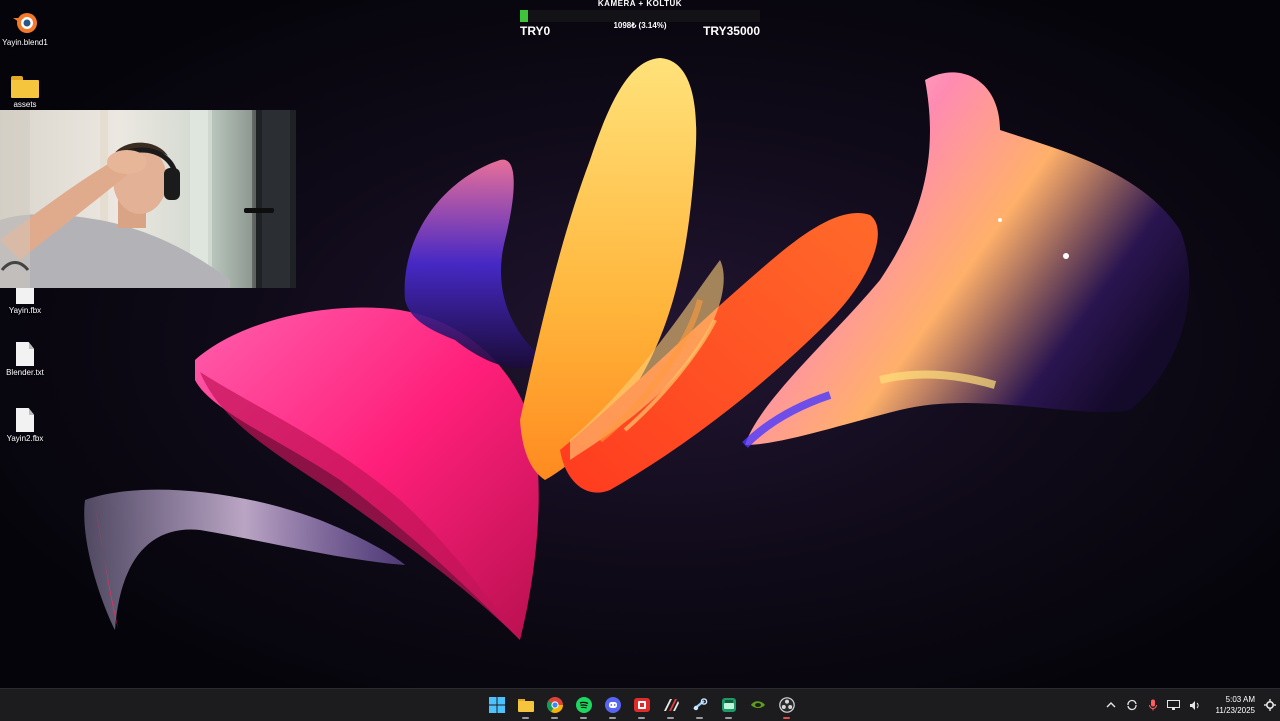 Image resolution: width=1280 pixels, height=721 pixels. I want to click on tray-volume-button, so click(1194, 705).